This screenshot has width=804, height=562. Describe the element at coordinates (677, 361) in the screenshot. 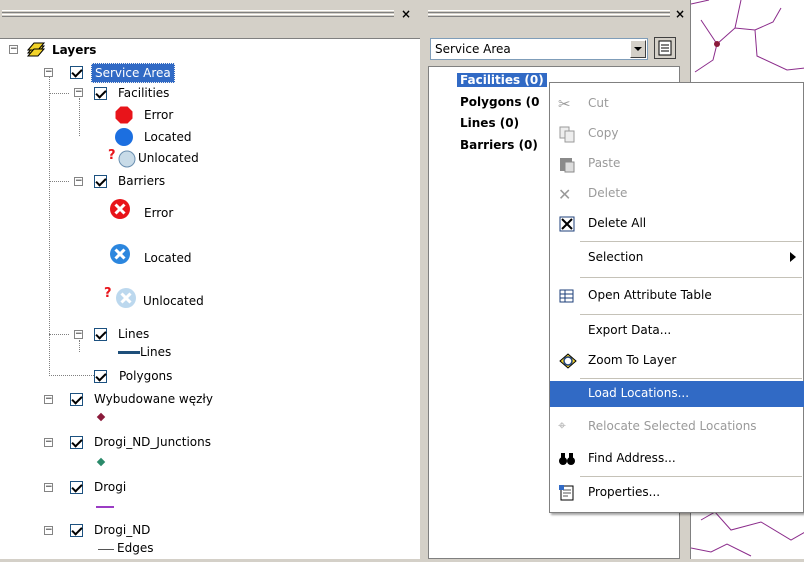

I see `menu-item-zoom-to-layer: Zoom To Layer` at that location.